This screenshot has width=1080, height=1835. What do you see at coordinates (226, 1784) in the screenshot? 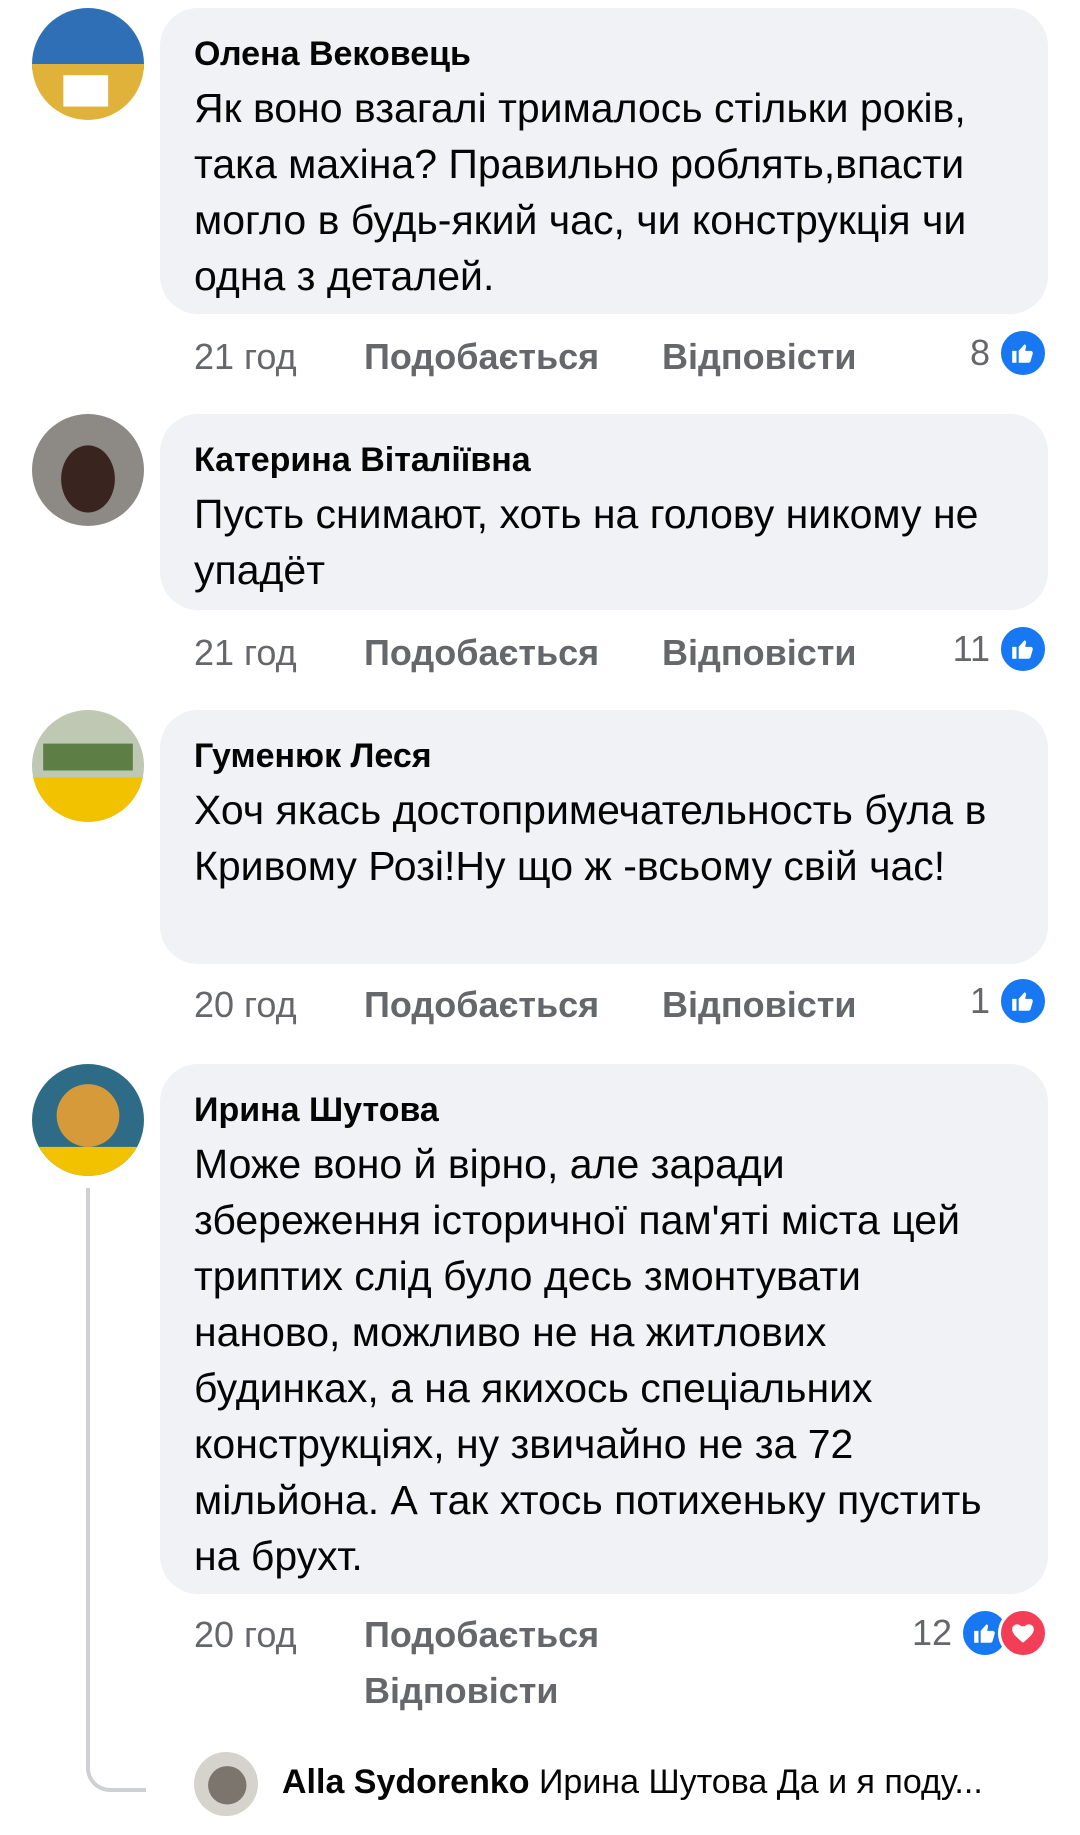
I see `reply-avatar` at bounding box center [226, 1784].